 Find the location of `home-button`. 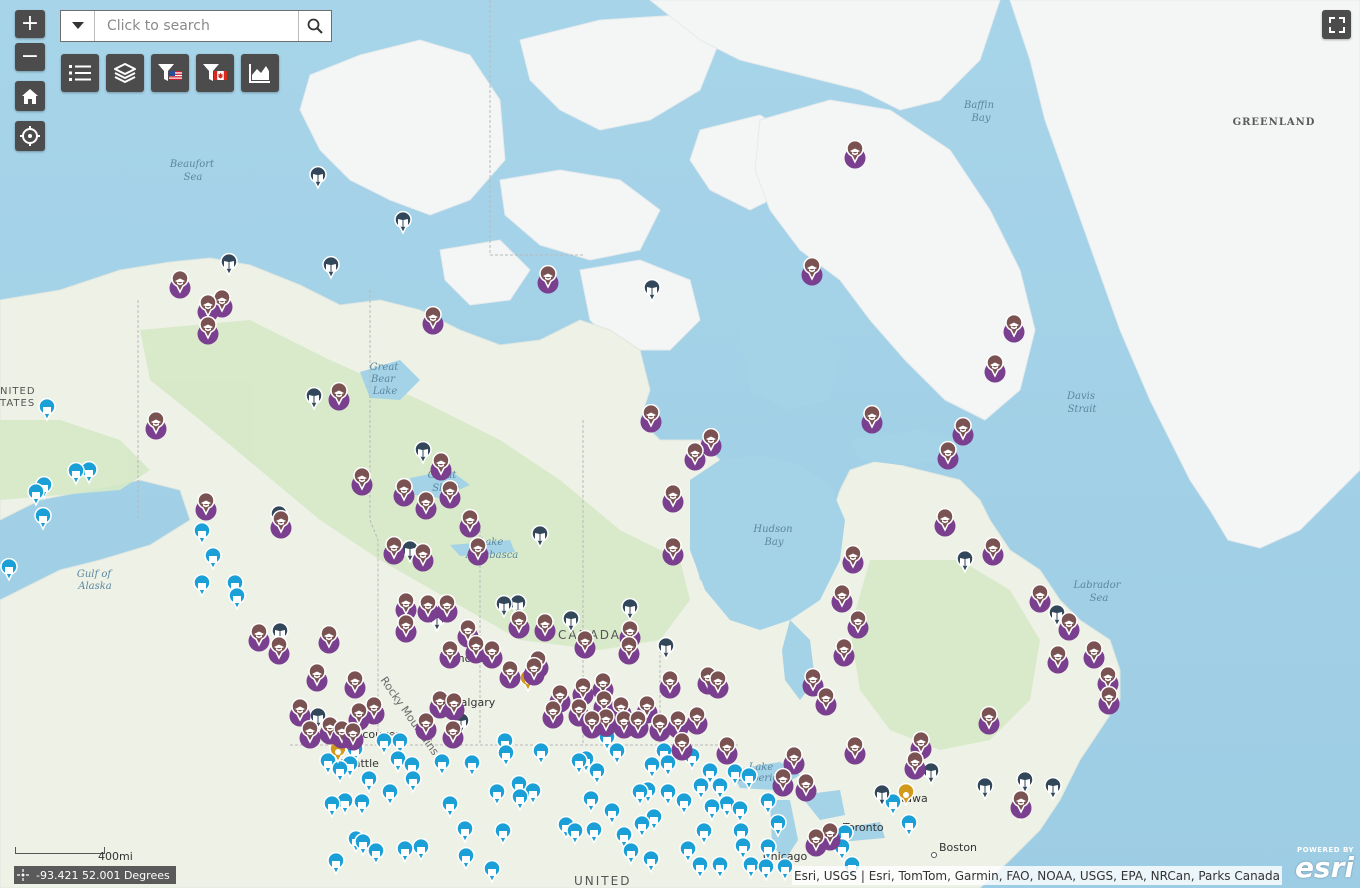

home-button is located at coordinates (30, 96).